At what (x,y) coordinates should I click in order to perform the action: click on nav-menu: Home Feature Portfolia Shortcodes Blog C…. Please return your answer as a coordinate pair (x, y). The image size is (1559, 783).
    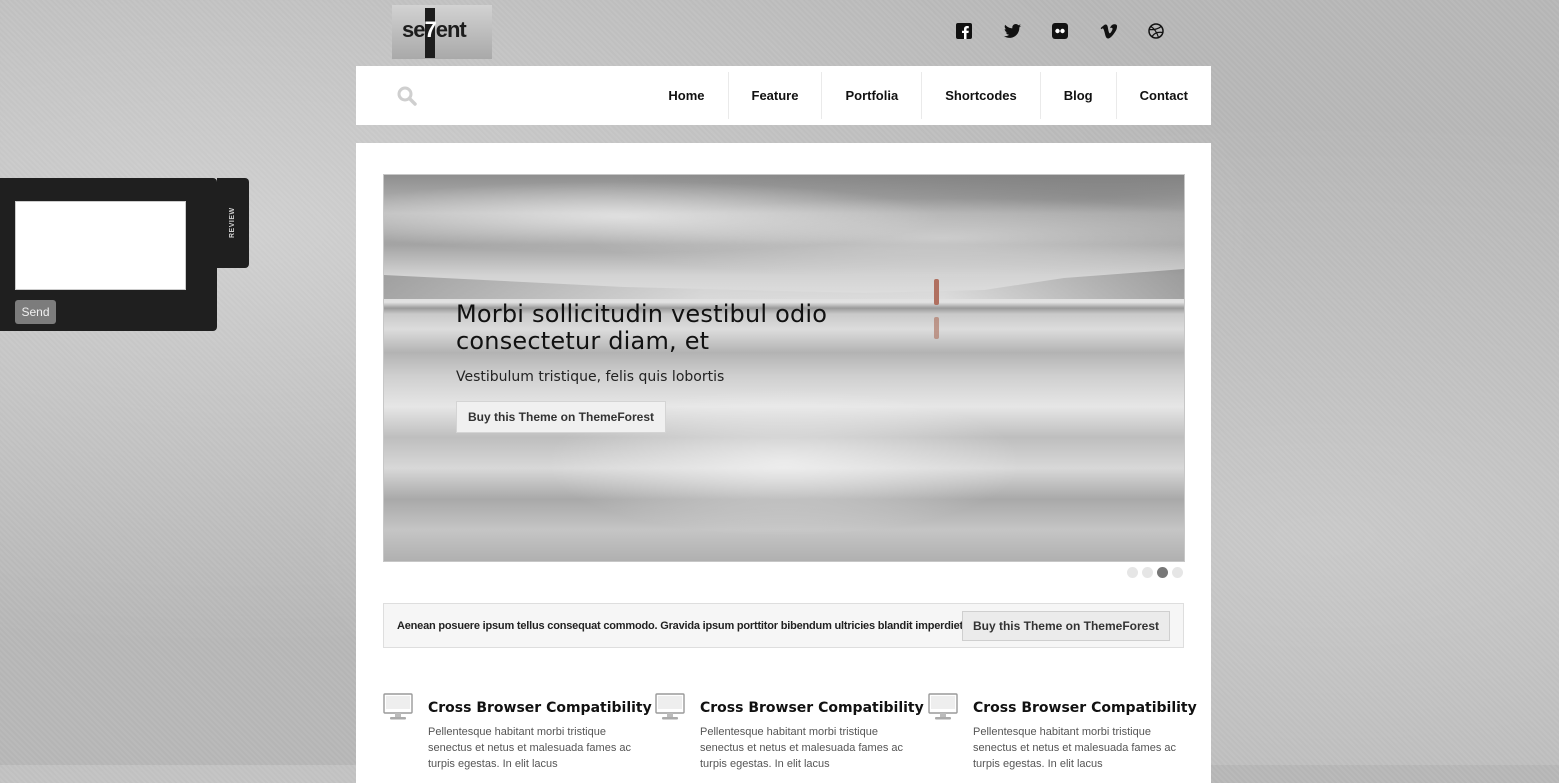
    Looking at the image, I should click on (928, 95).